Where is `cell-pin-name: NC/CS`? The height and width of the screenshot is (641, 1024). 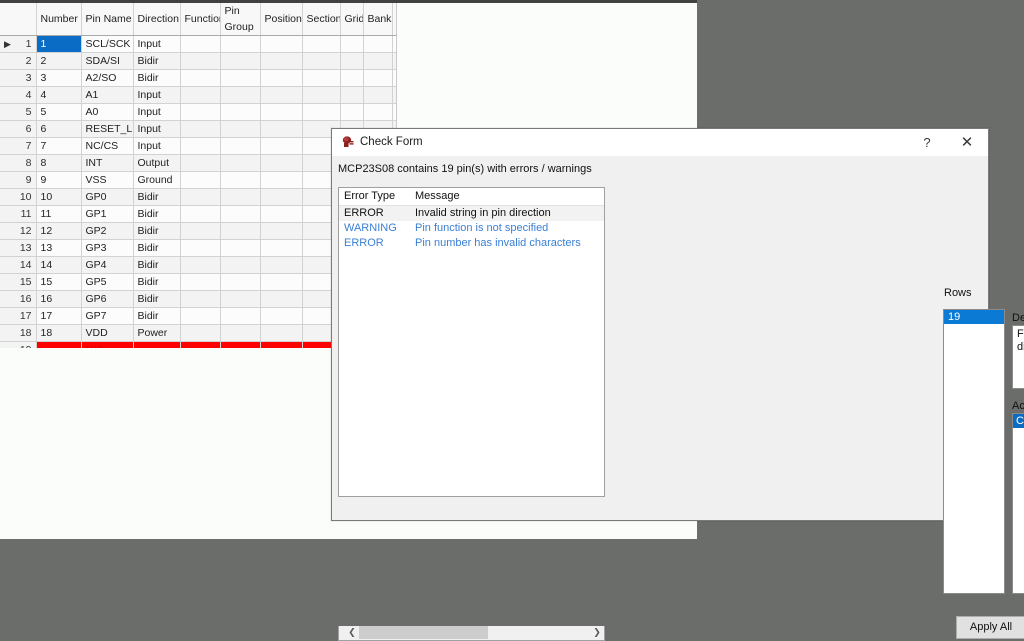
cell-pin-name: NC/CS is located at coordinates (107, 146).